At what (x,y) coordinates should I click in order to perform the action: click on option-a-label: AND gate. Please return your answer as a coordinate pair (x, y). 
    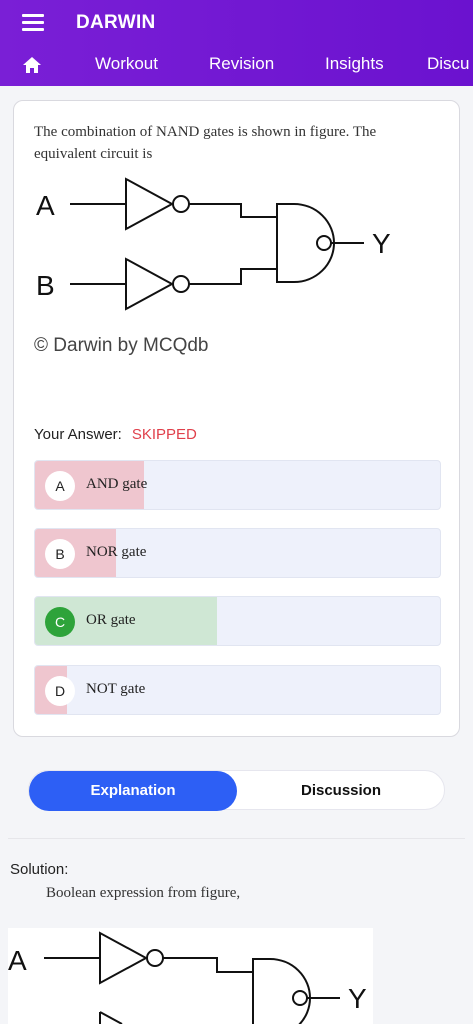
    Looking at the image, I should click on (117, 484).